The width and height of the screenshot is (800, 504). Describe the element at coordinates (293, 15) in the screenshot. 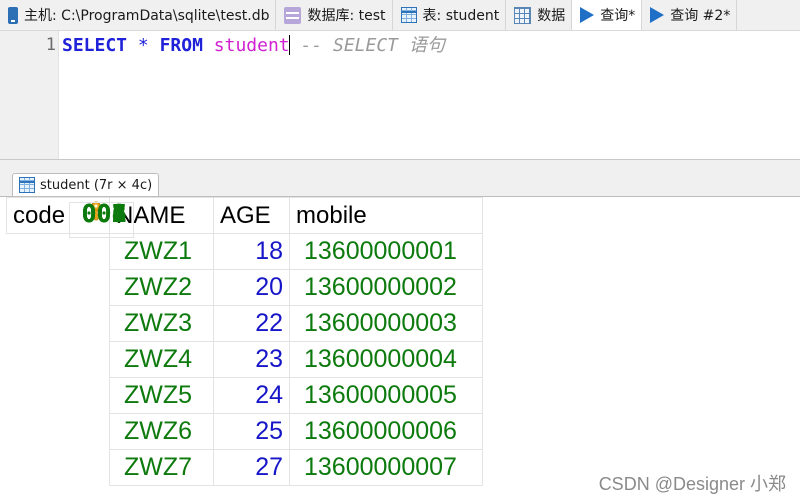

I see `database-icon` at that location.